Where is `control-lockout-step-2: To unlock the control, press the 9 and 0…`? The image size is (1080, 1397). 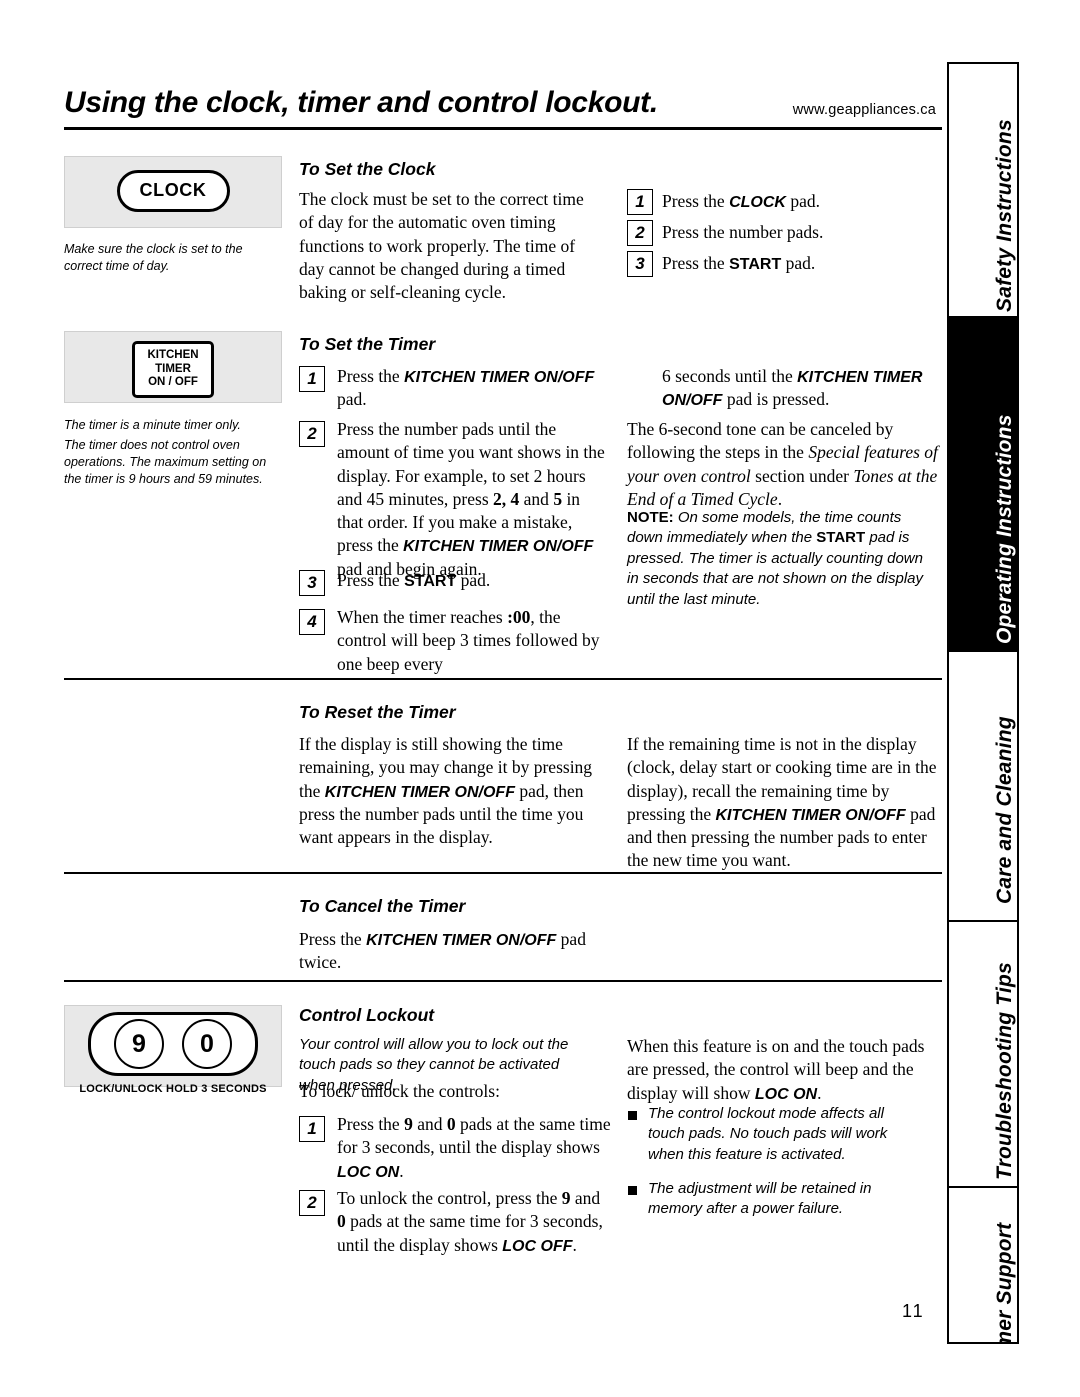
control-lockout-step-2: To unlock the control, press the 9 and 0… is located at coordinates (470, 1221).